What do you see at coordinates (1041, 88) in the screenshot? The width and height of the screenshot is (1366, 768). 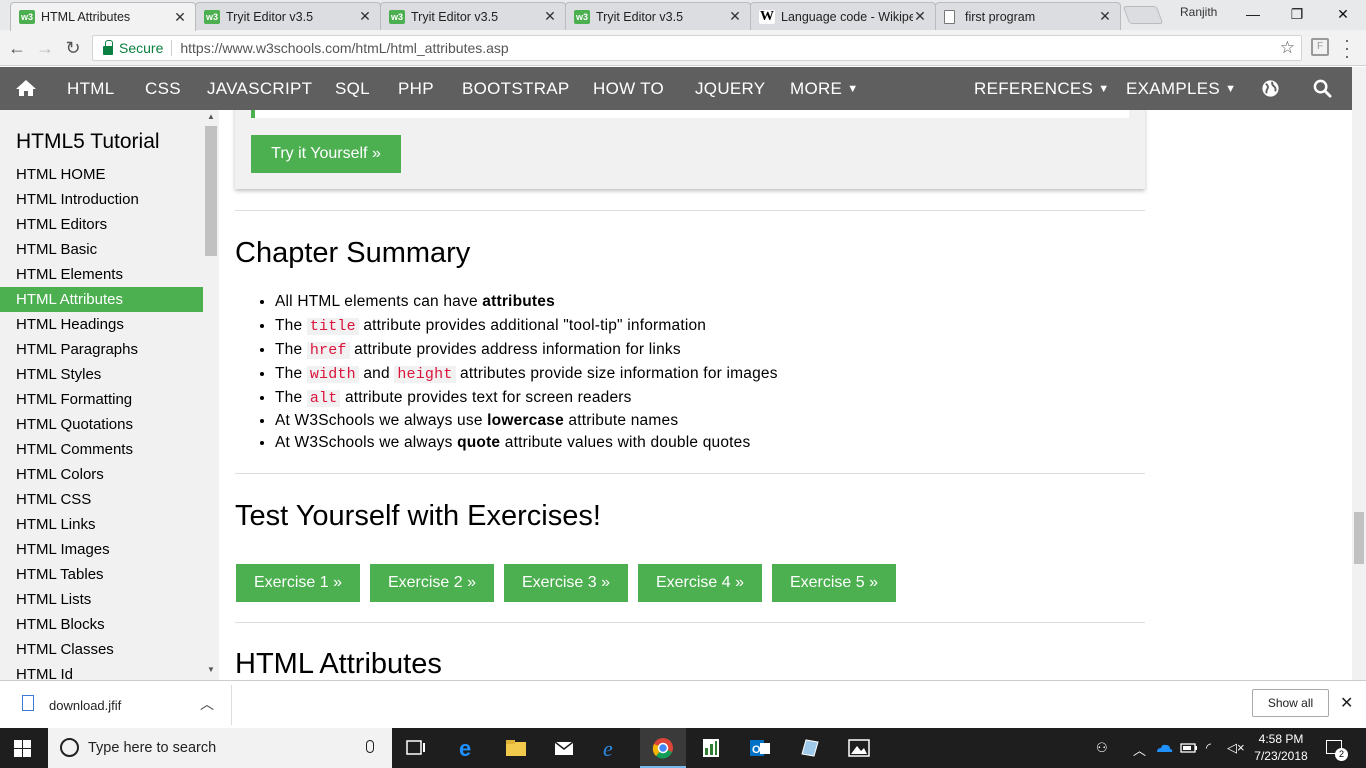 I see `nav-references: REFERENCES ▼` at bounding box center [1041, 88].